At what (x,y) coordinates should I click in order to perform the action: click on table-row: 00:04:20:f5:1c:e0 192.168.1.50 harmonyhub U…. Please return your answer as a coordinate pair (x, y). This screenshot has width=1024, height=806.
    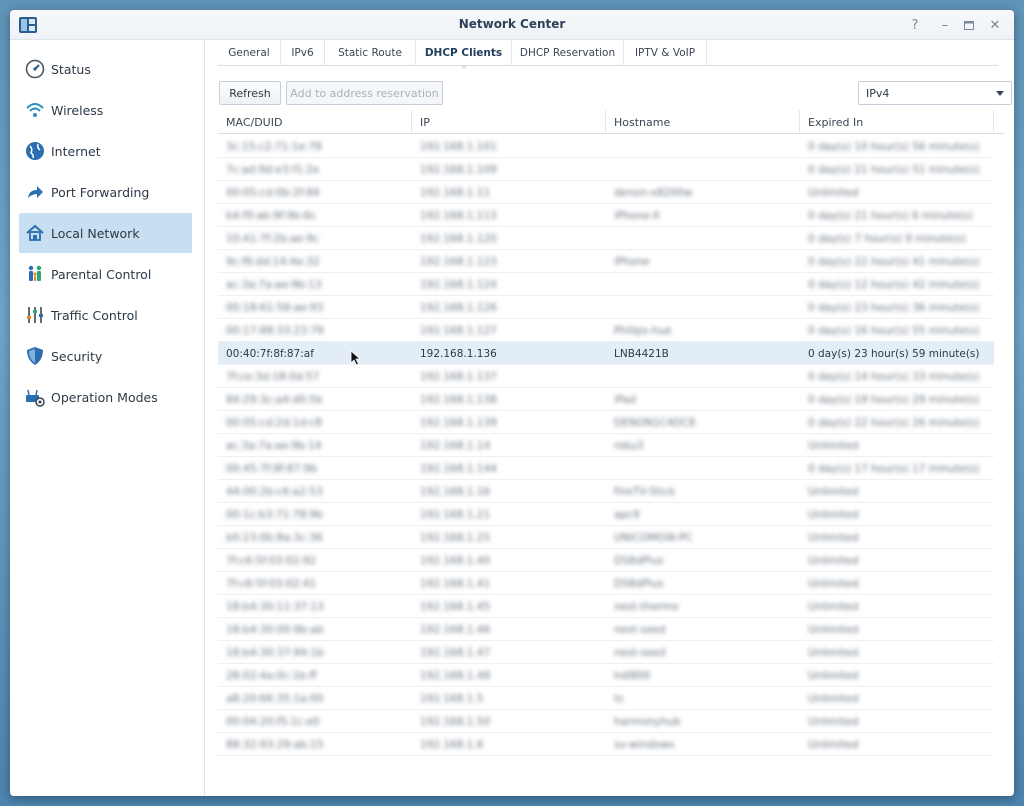
    Looking at the image, I should click on (606, 721).